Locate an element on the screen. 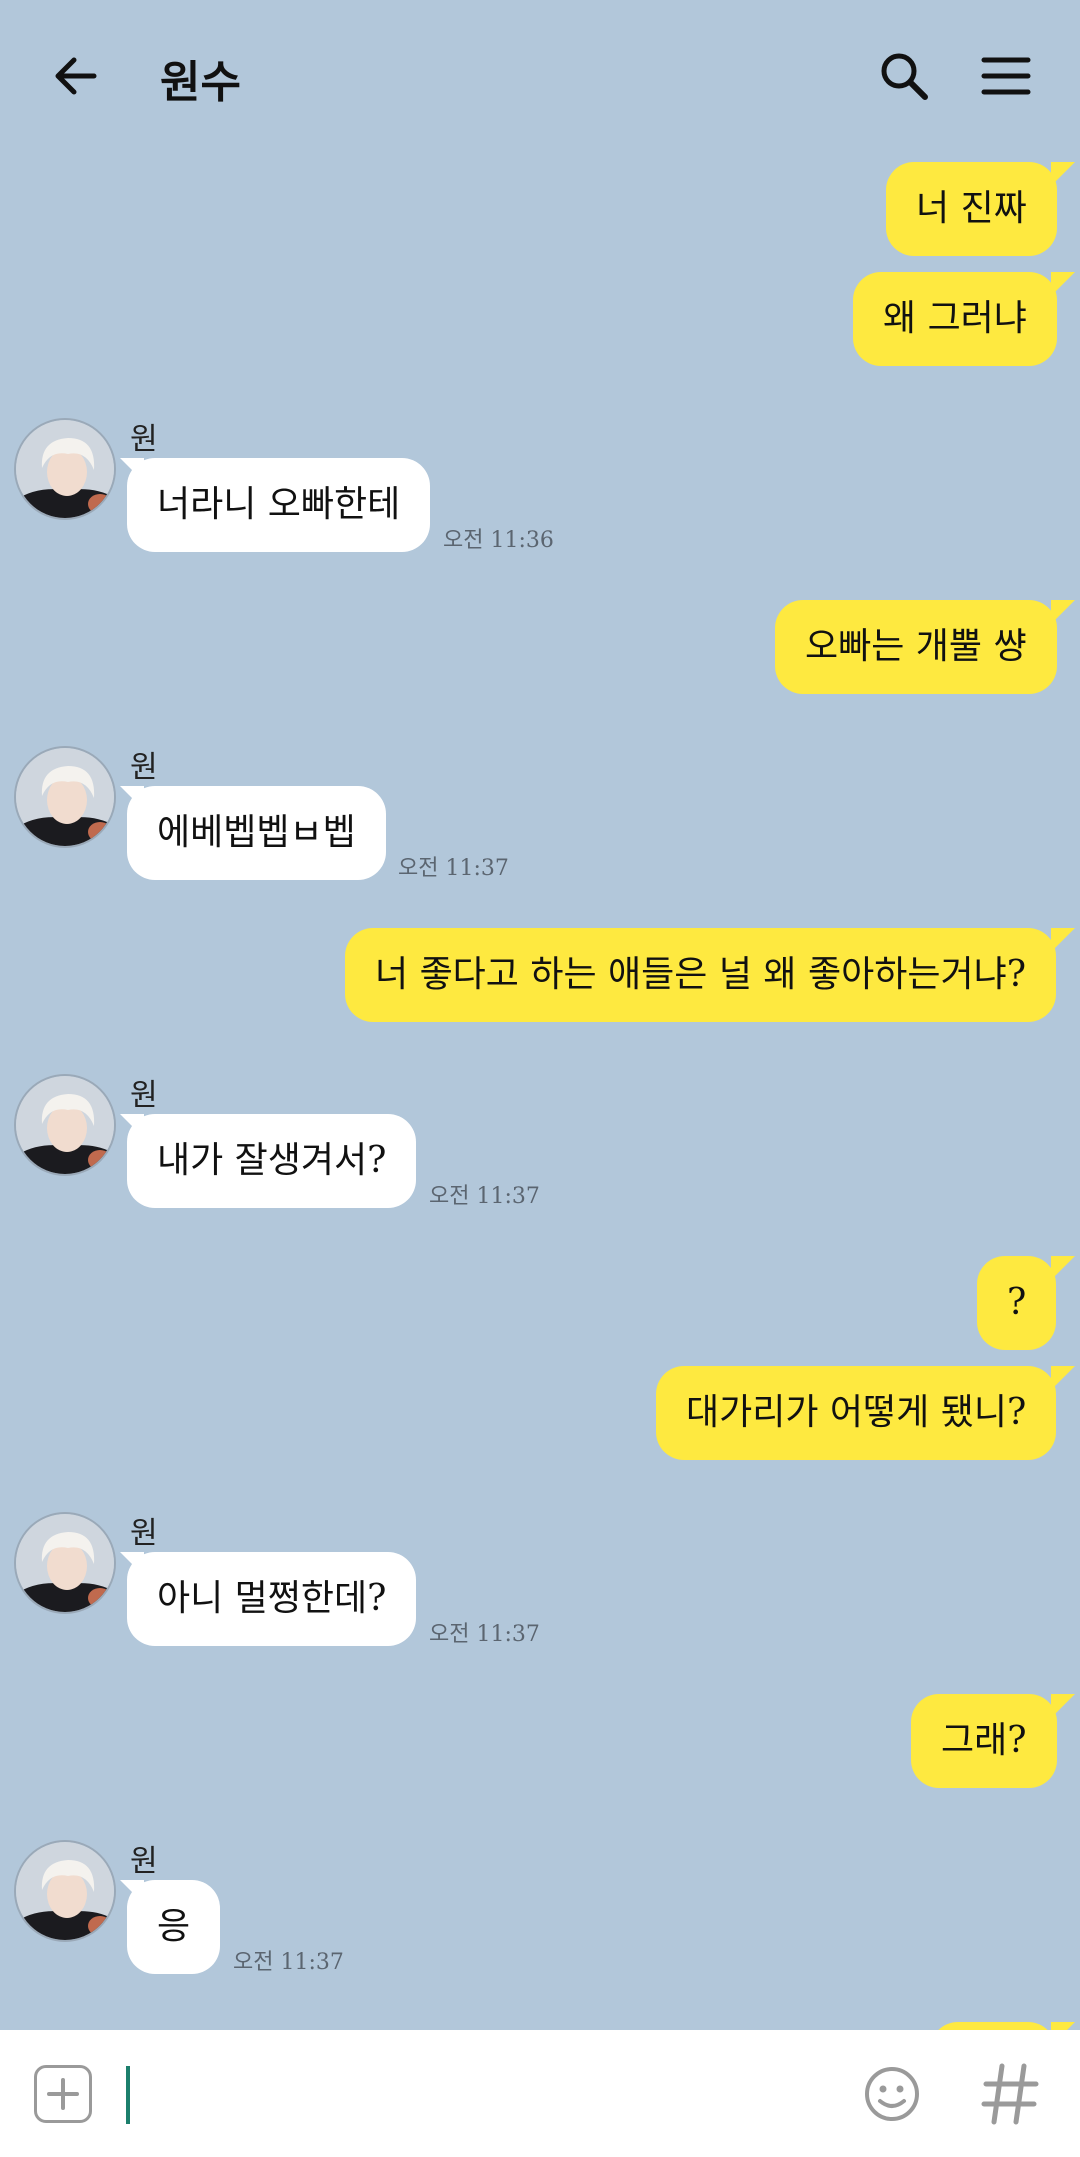 The height and width of the screenshot is (2157, 1080). hashtag-icon is located at coordinates (1010, 2094).